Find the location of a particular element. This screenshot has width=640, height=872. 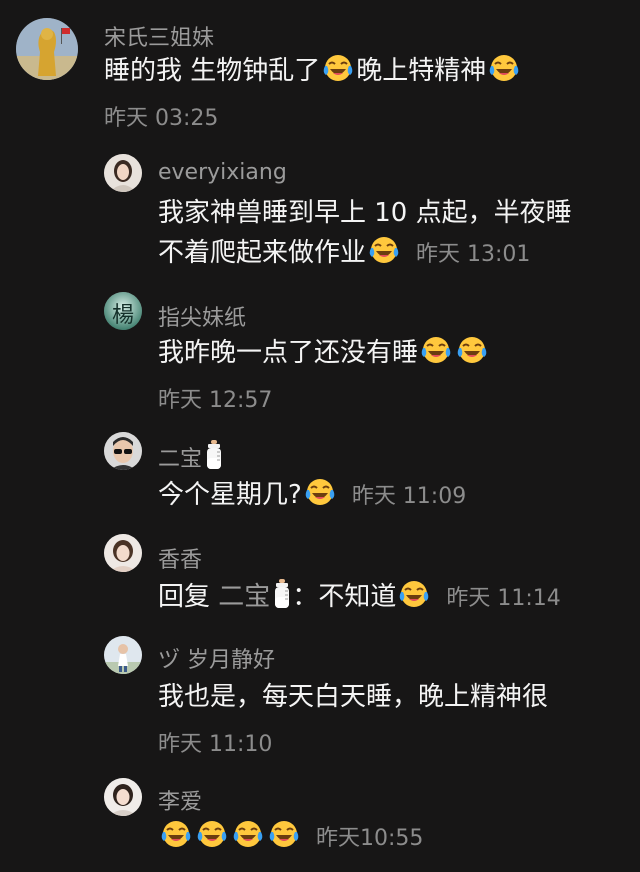

comment-text-part: 我昨晚一点了还没有睡 is located at coordinates (288, 353).